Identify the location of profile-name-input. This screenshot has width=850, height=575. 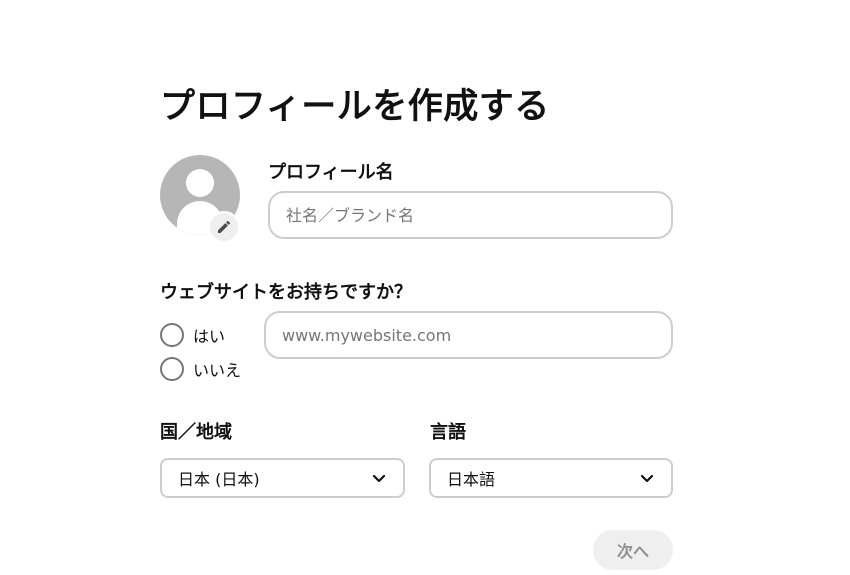
(470, 215).